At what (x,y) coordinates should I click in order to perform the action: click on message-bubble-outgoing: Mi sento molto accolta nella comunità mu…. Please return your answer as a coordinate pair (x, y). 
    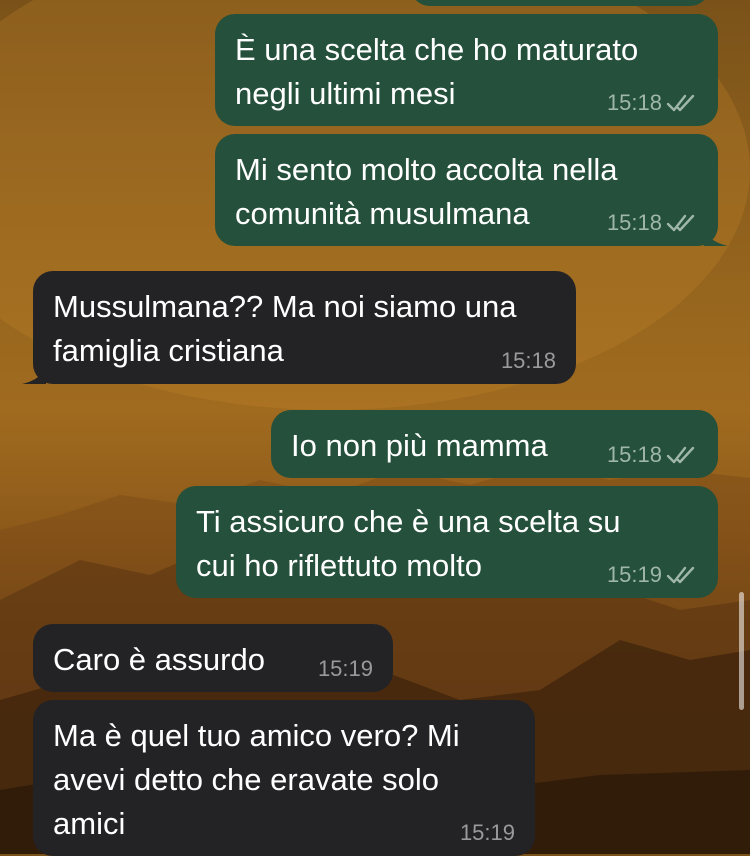
    Looking at the image, I should click on (471, 190).